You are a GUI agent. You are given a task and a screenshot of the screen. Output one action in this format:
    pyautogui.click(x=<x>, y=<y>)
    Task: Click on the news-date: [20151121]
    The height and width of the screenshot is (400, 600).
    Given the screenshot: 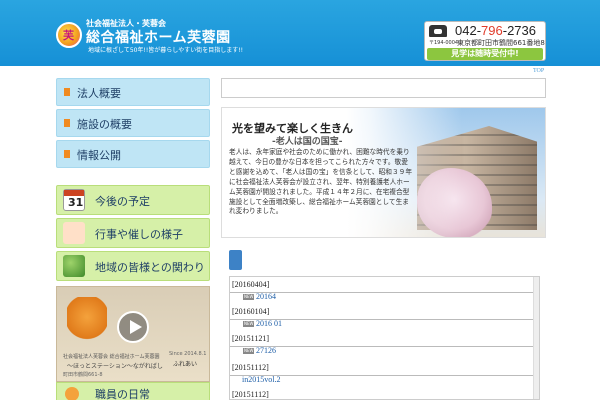 What is the action you would take?
    pyautogui.click(x=251, y=338)
    